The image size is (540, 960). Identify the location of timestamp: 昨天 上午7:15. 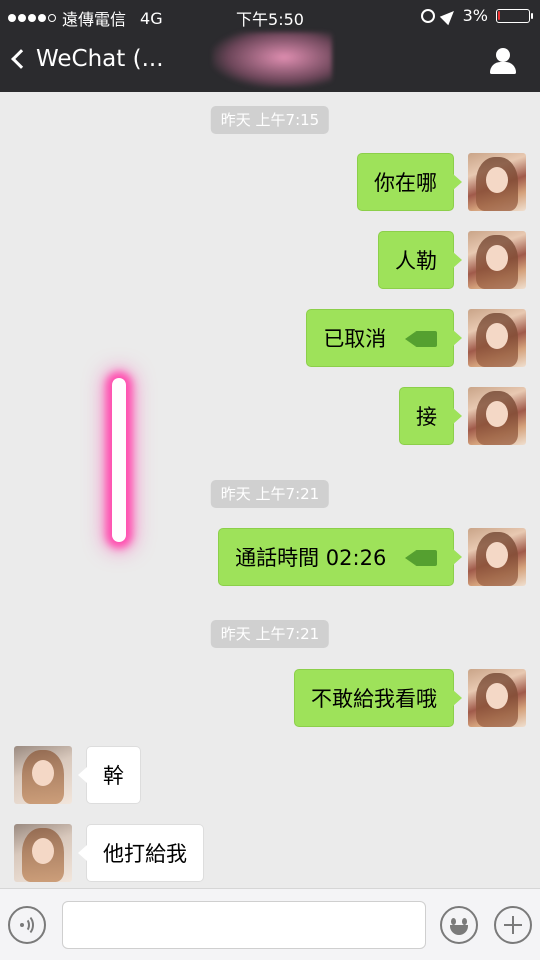
(270, 120).